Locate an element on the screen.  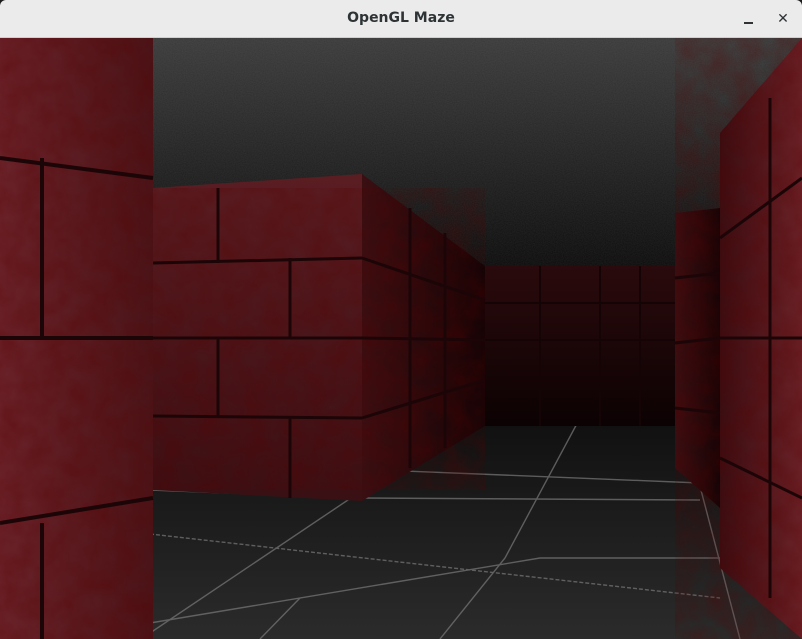
close-icon: ✕ is located at coordinates (783, 19).